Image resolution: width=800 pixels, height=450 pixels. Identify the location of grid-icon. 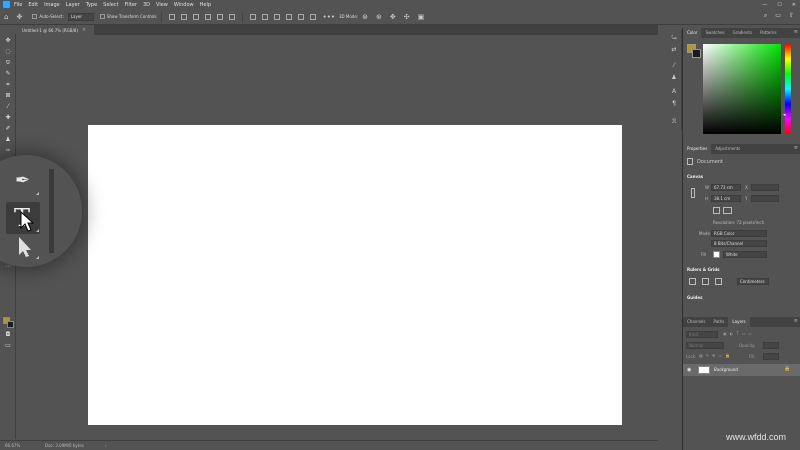
(705, 281).